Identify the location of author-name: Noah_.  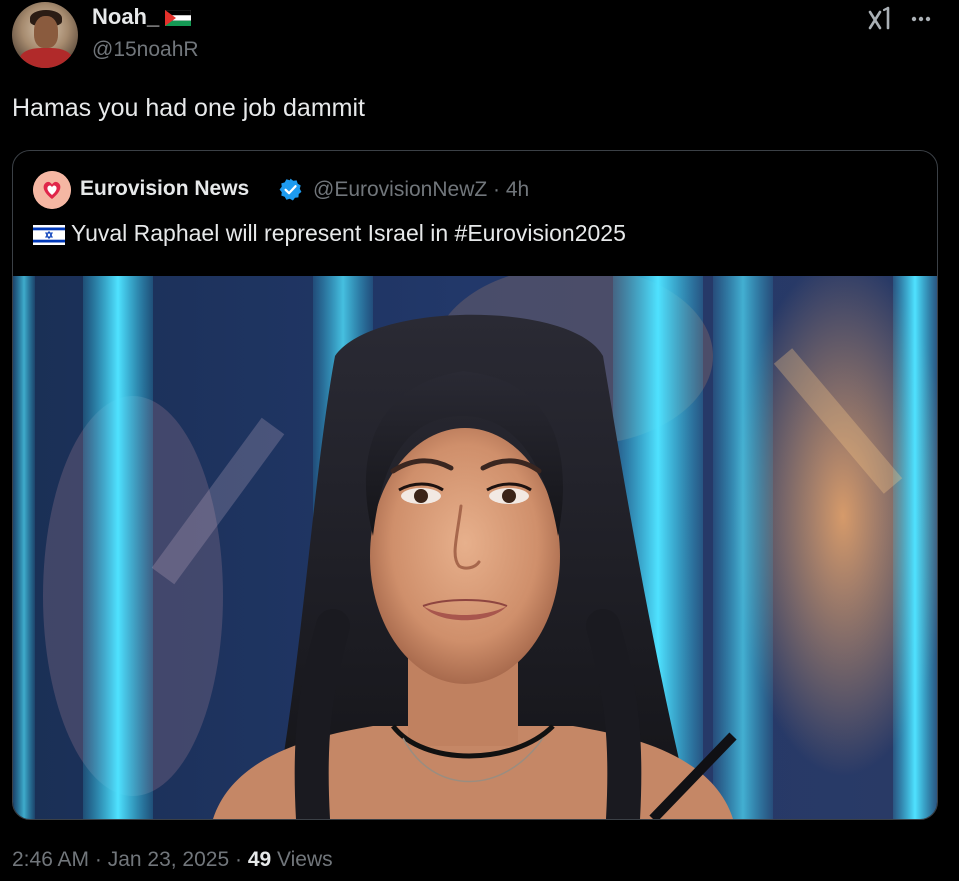
(142, 17).